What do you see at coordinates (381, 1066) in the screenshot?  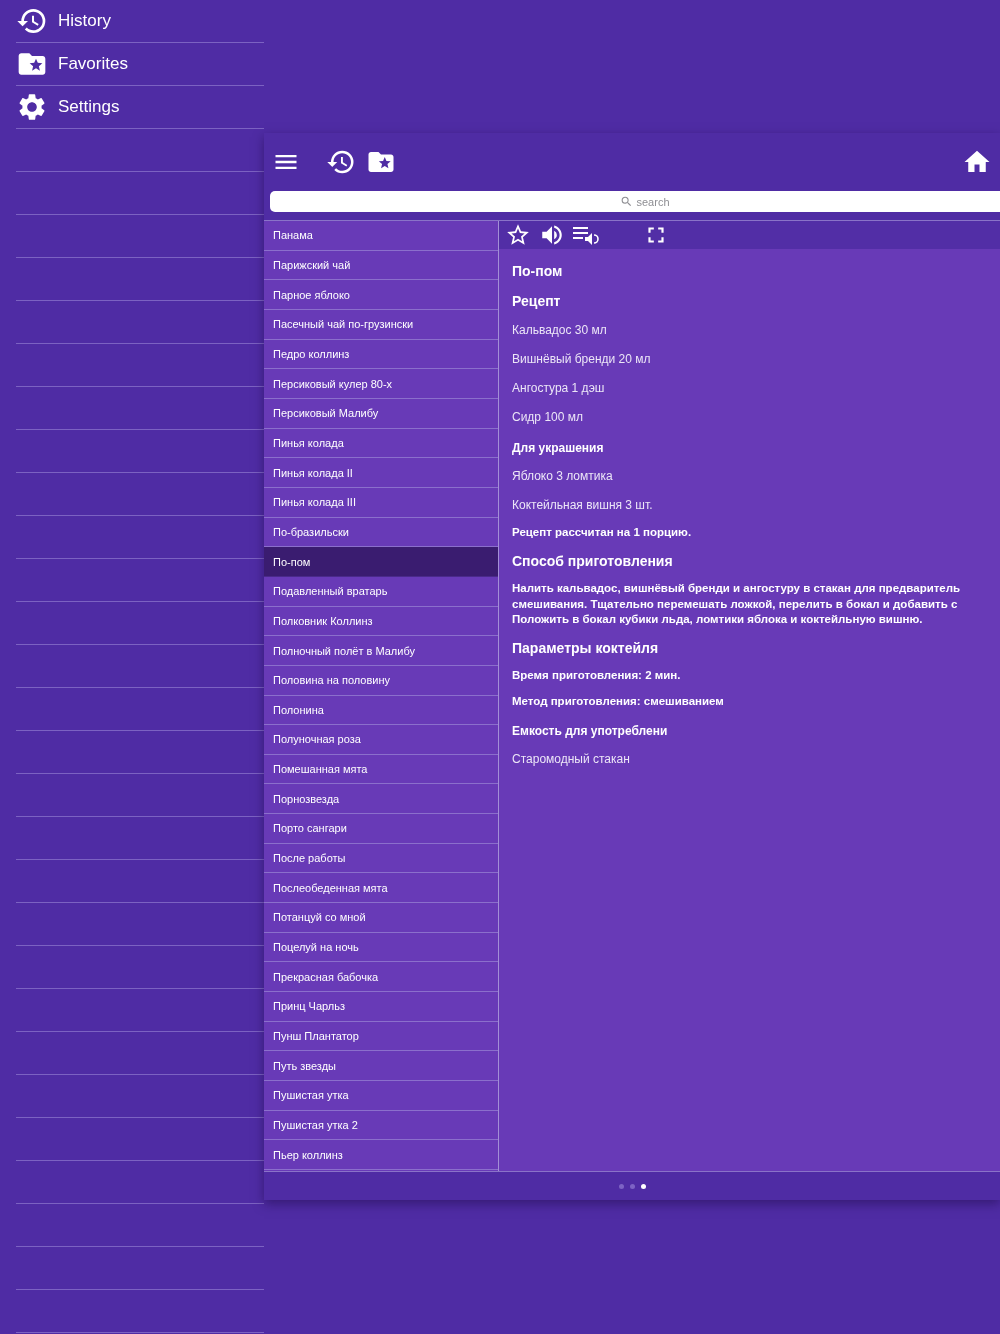 I see `cocktail-list-item: Путь звезды` at bounding box center [381, 1066].